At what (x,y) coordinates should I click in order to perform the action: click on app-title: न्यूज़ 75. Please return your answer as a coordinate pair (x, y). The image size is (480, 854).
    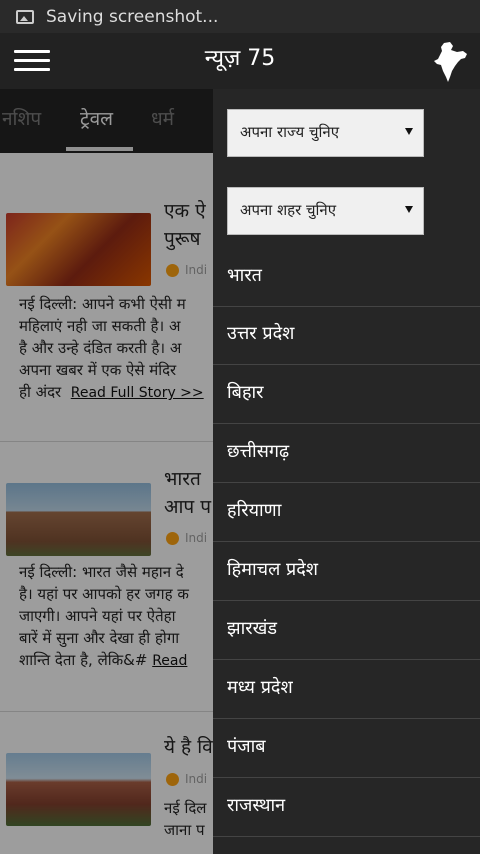
    Looking at the image, I should click on (240, 58).